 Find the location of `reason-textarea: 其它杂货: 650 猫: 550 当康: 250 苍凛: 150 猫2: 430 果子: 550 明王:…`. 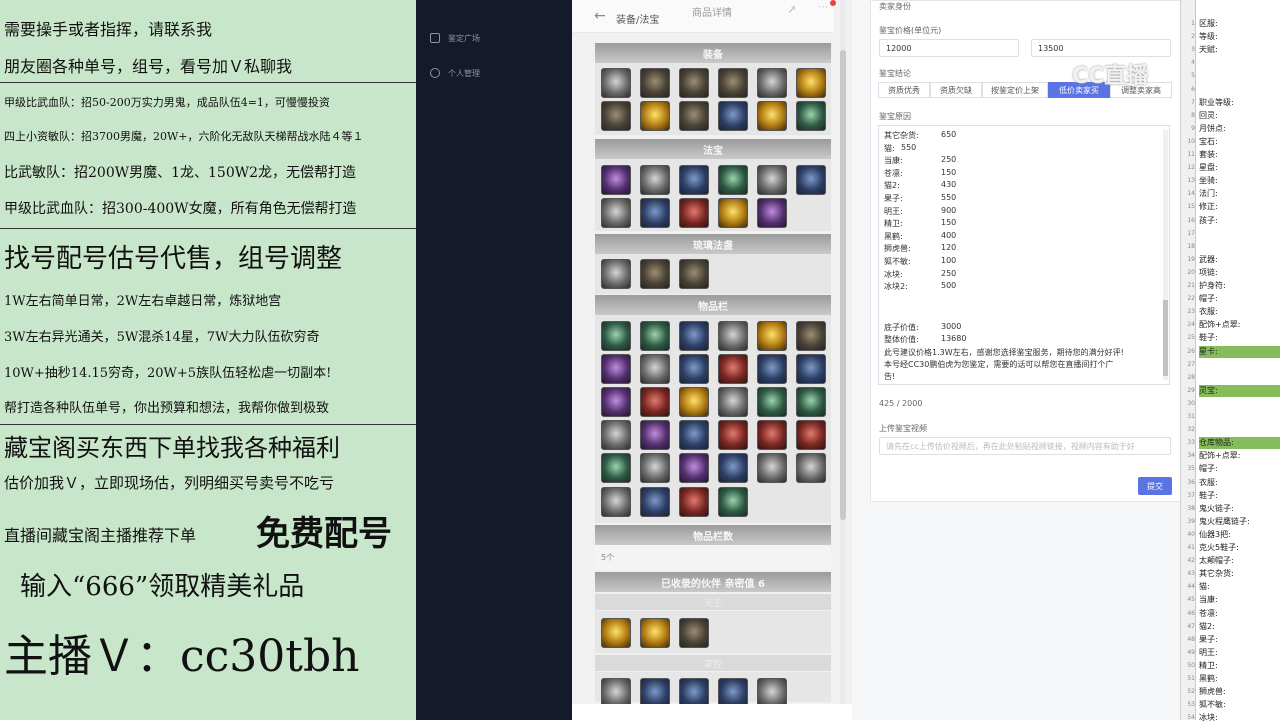

reason-textarea: 其它杂货: 650 猫: 550 当康: 250 苍凛: 150 猫2: 430 果子: 550 明王:… is located at coordinates (1024, 255).